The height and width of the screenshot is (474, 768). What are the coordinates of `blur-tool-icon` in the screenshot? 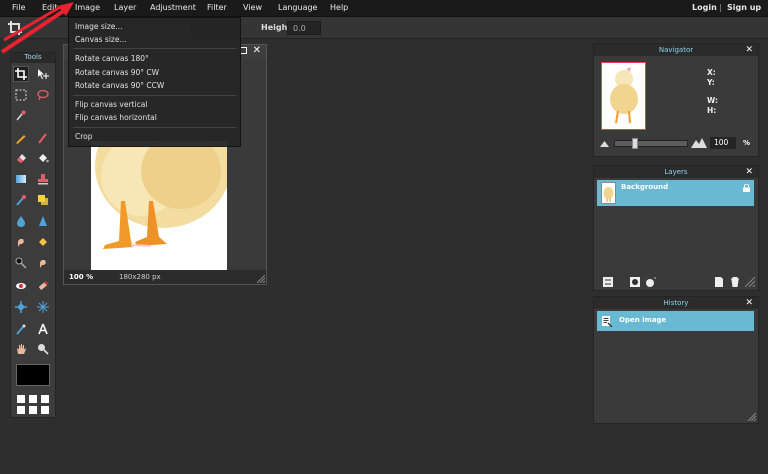 It's located at (21, 221).